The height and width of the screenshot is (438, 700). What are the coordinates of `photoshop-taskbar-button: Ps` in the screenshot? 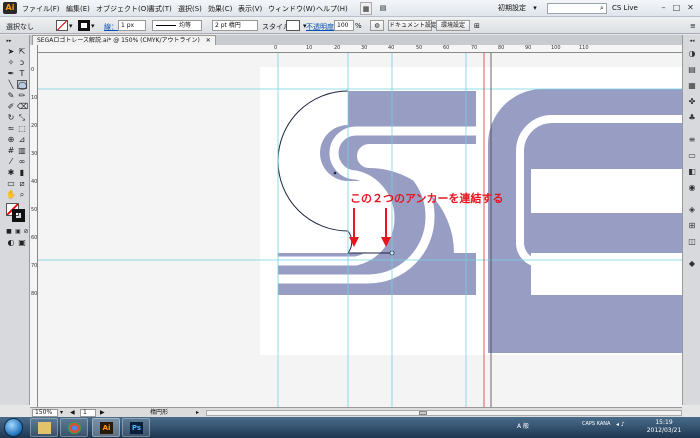 It's located at (136, 427).